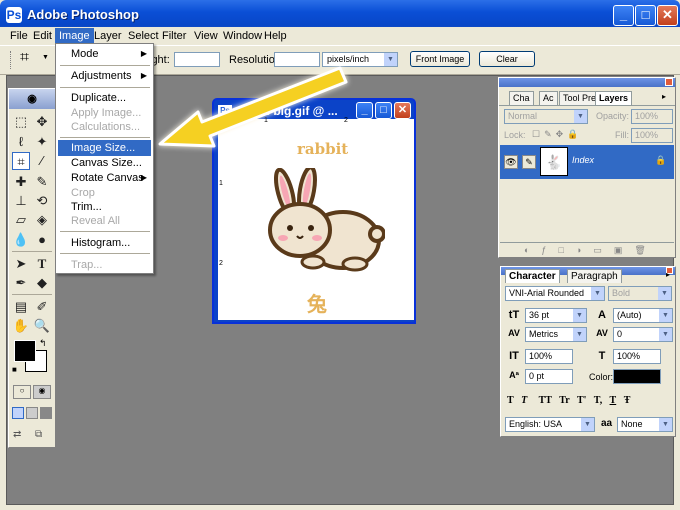 The height and width of the screenshot is (510, 680). Describe the element at coordinates (42, 220) in the screenshot. I see `paint-bucket-icon: ◈` at that location.